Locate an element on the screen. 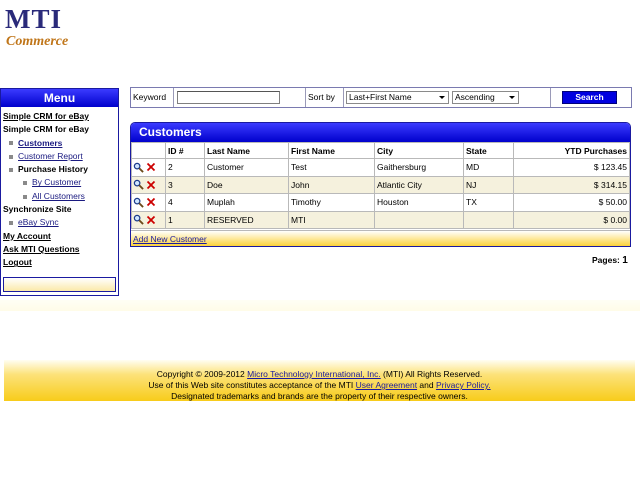 The image size is (640, 480). footer-terms-mid: and is located at coordinates (426, 385).